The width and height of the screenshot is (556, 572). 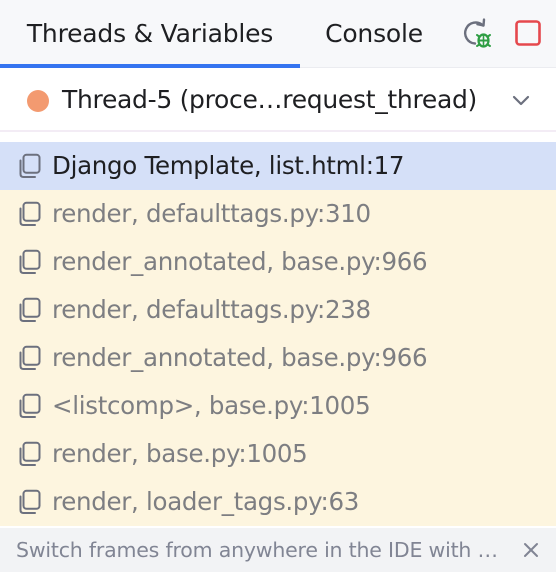 I want to click on stack-frame-row: render, loader_tags.py:63, so click(x=278, y=502).